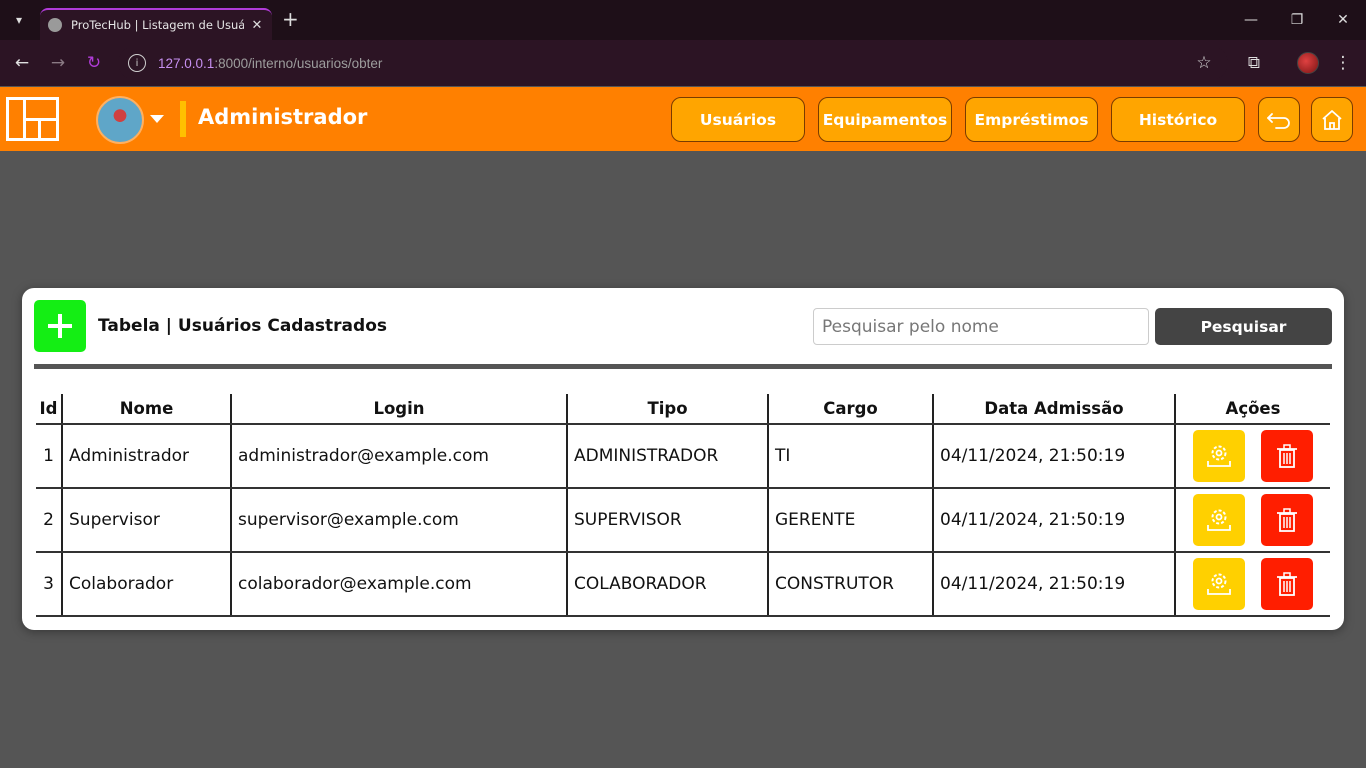 This screenshot has height=768, width=1366. What do you see at coordinates (146, 584) in the screenshot?
I see `cell-nome: Colaborador` at bounding box center [146, 584].